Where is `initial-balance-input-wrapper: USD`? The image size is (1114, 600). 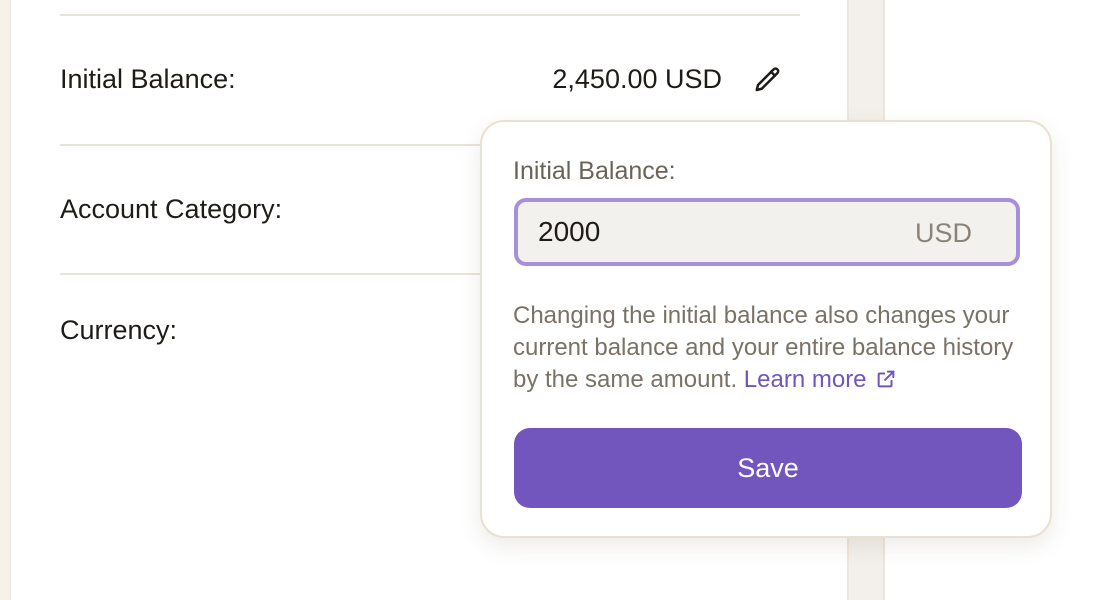
initial-balance-input-wrapper: USD is located at coordinates (767, 232).